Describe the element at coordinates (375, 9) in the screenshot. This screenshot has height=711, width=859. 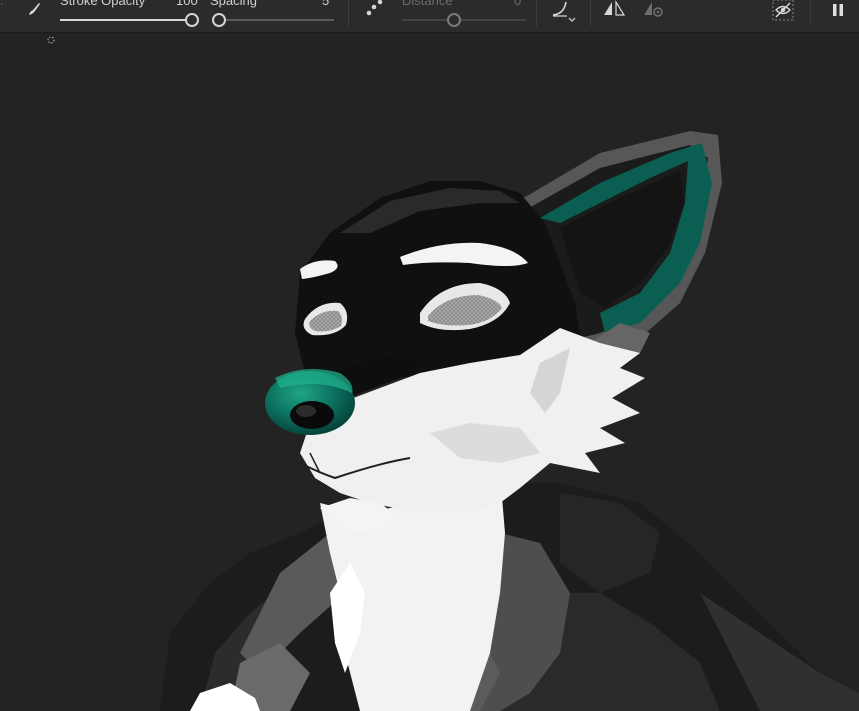
I see `scatter-dots-icon` at that location.